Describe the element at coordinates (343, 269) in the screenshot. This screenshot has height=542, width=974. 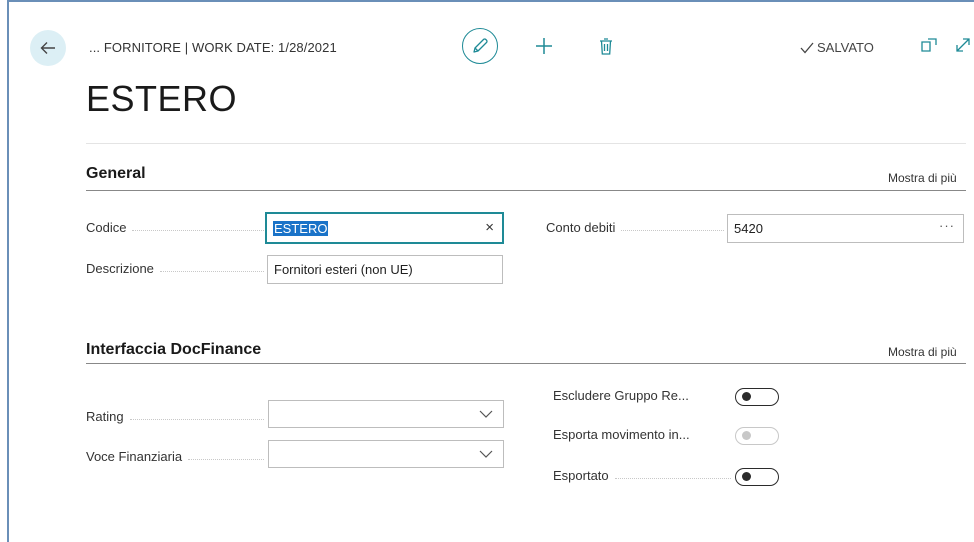
I see `descrizione-value: Fornitori esteri (non UE)` at that location.